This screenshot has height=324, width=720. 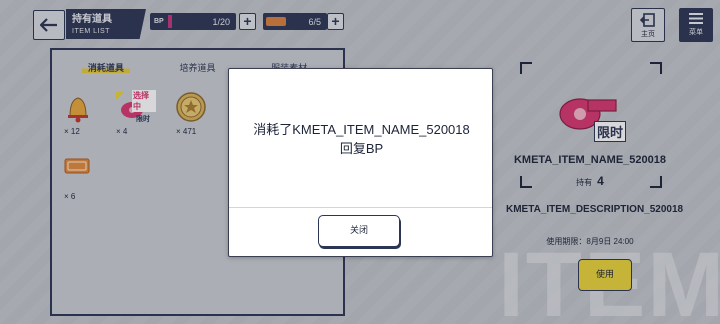 What do you see at coordinates (361, 139) in the screenshot?
I see `dialog-message: 消耗了KMETA_ITEM_NAME_520018回复BP` at bounding box center [361, 139].